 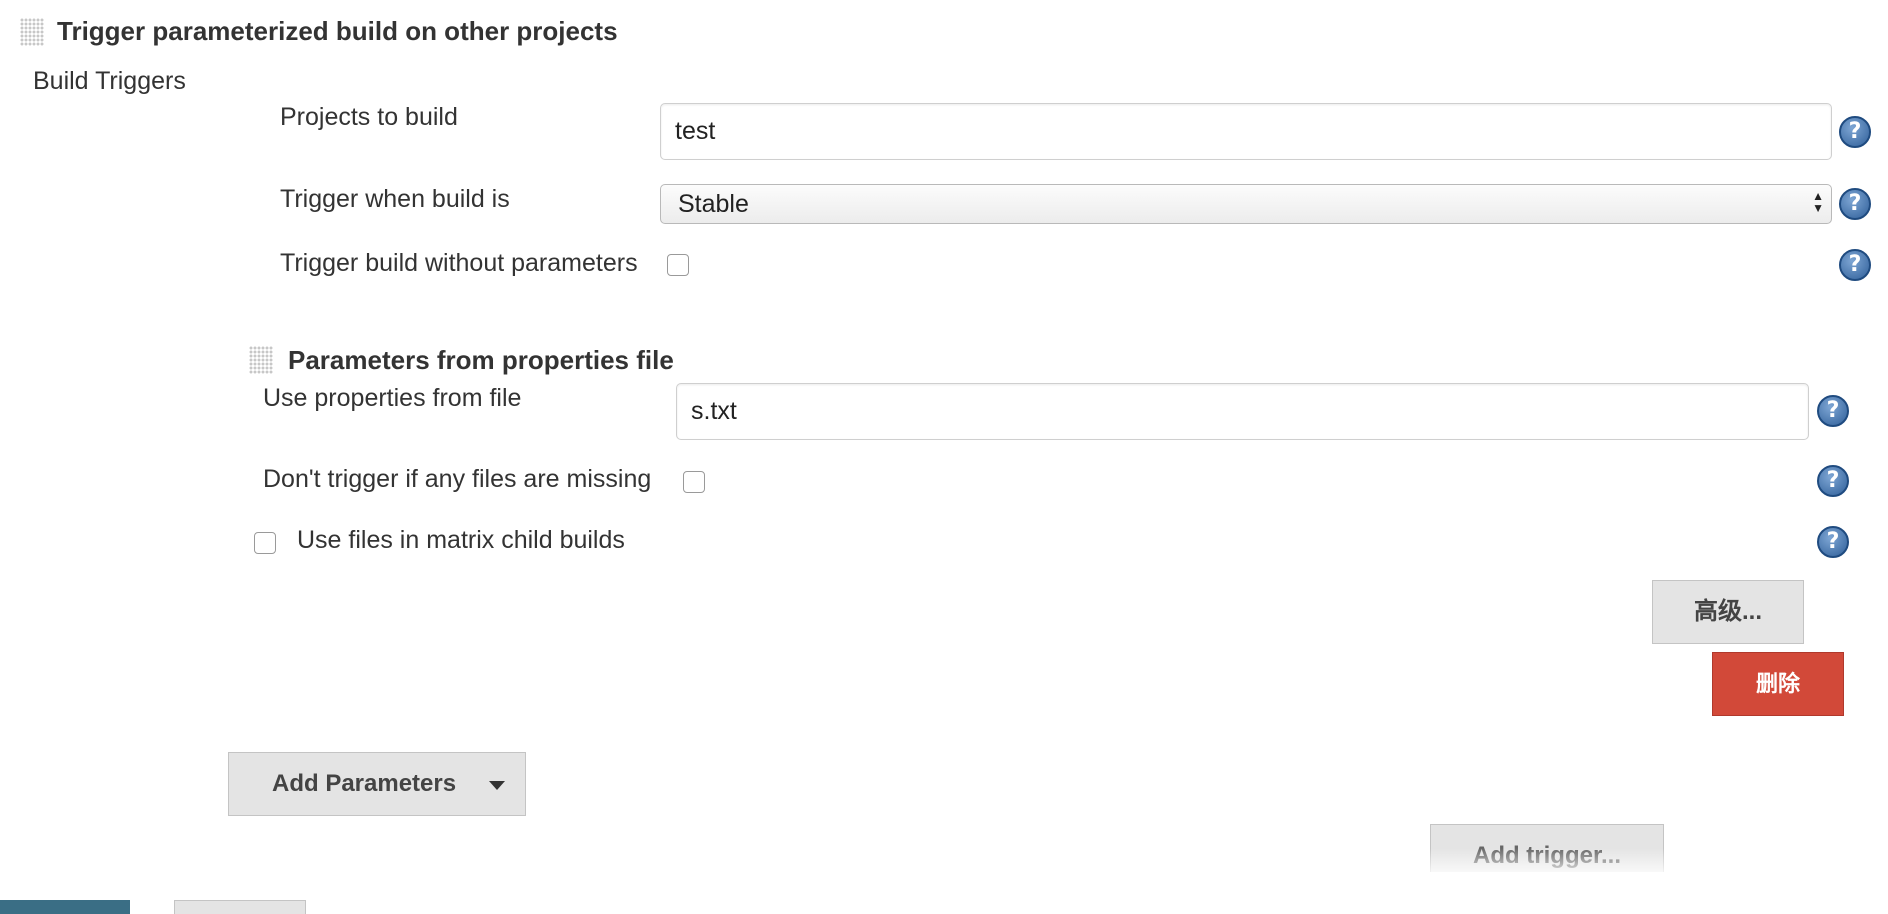 I want to click on select-arrows-icon: ▲ ▼, so click(x=1818, y=202).